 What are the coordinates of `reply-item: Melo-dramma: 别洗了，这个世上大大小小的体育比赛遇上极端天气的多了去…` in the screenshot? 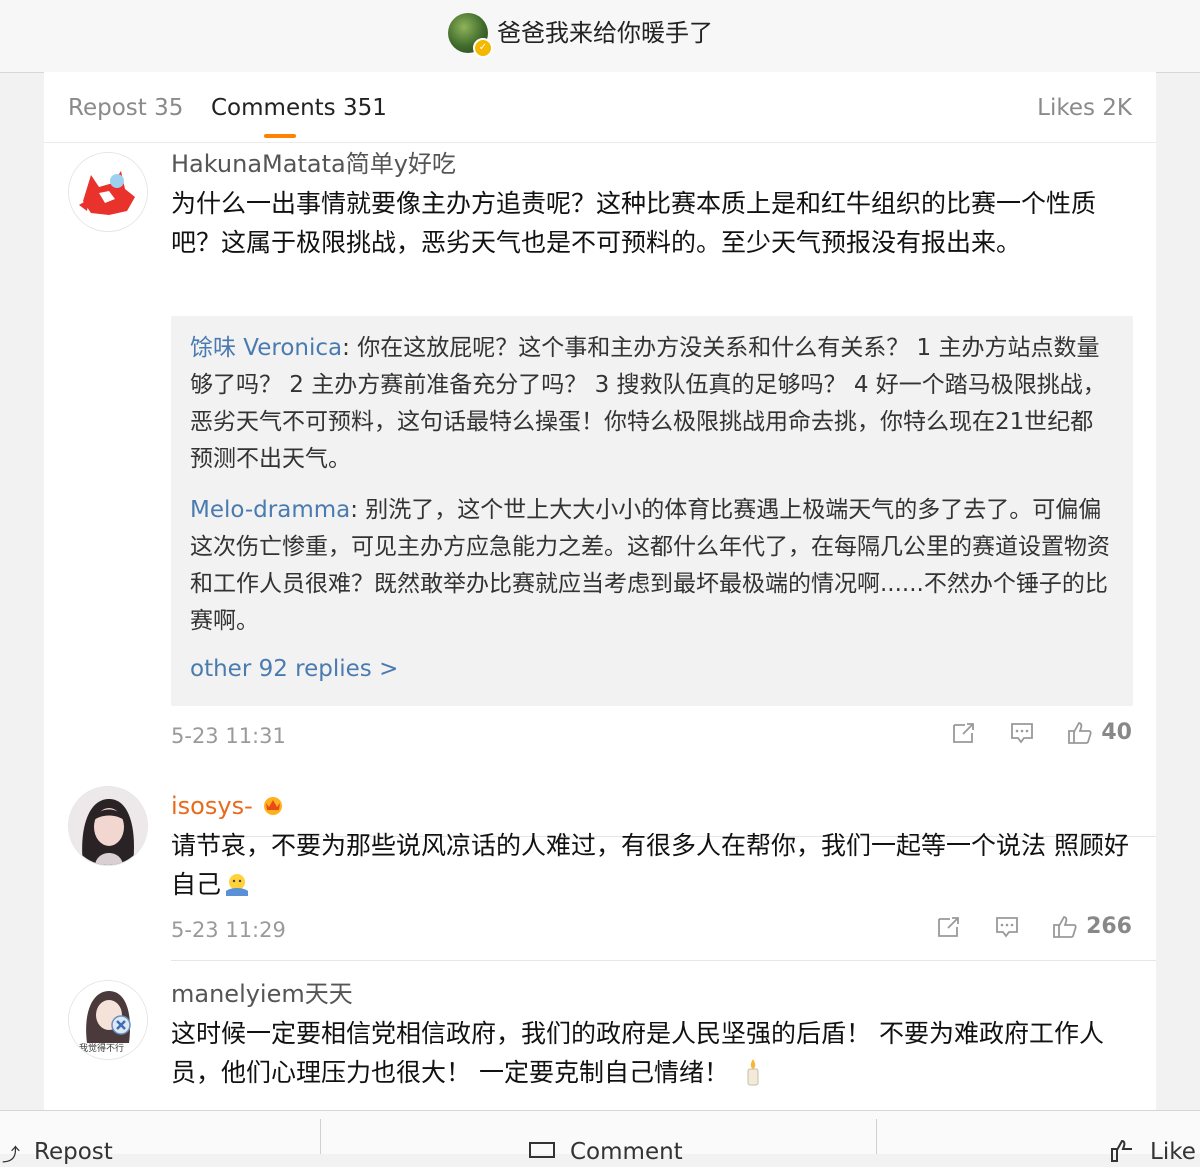 It's located at (650, 566).